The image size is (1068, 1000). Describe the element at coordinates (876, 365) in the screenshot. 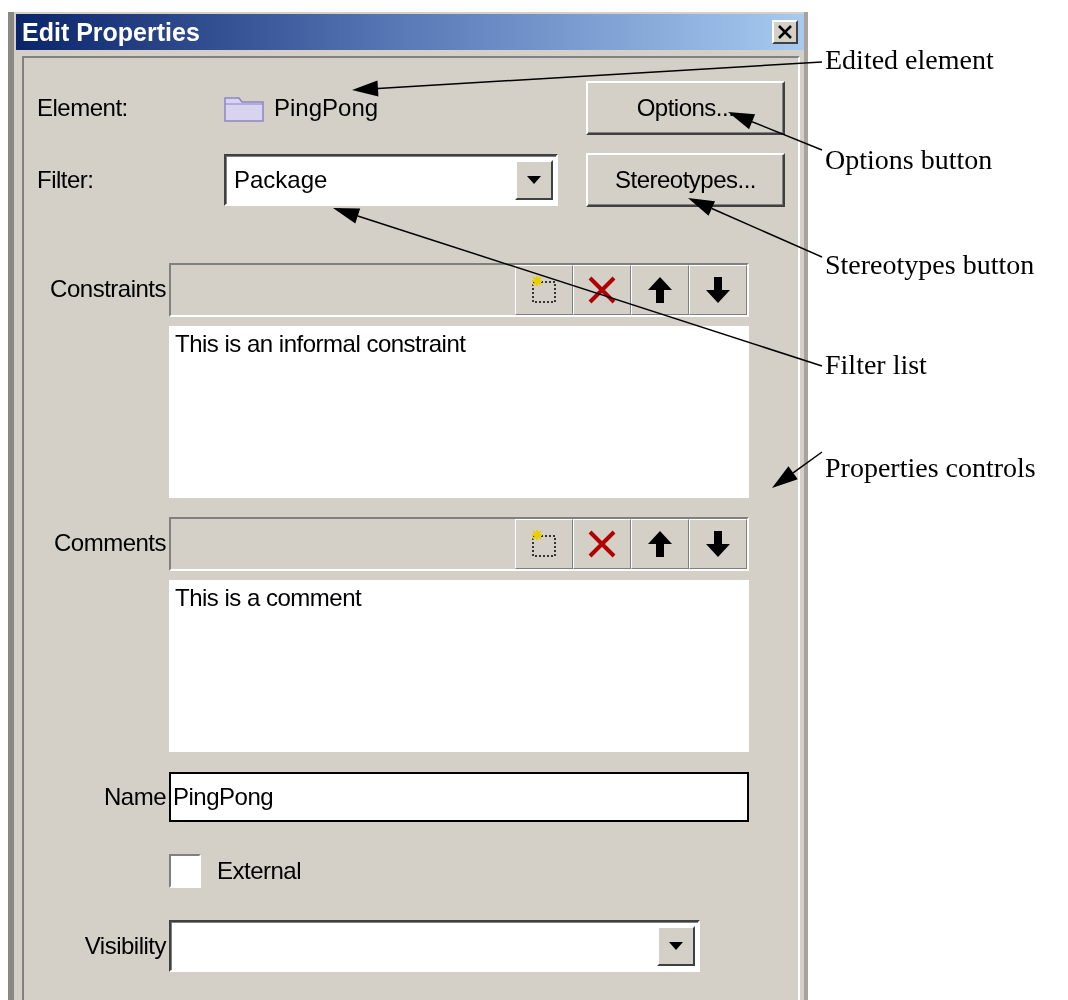

I see `callout-label: Filter list` at that location.